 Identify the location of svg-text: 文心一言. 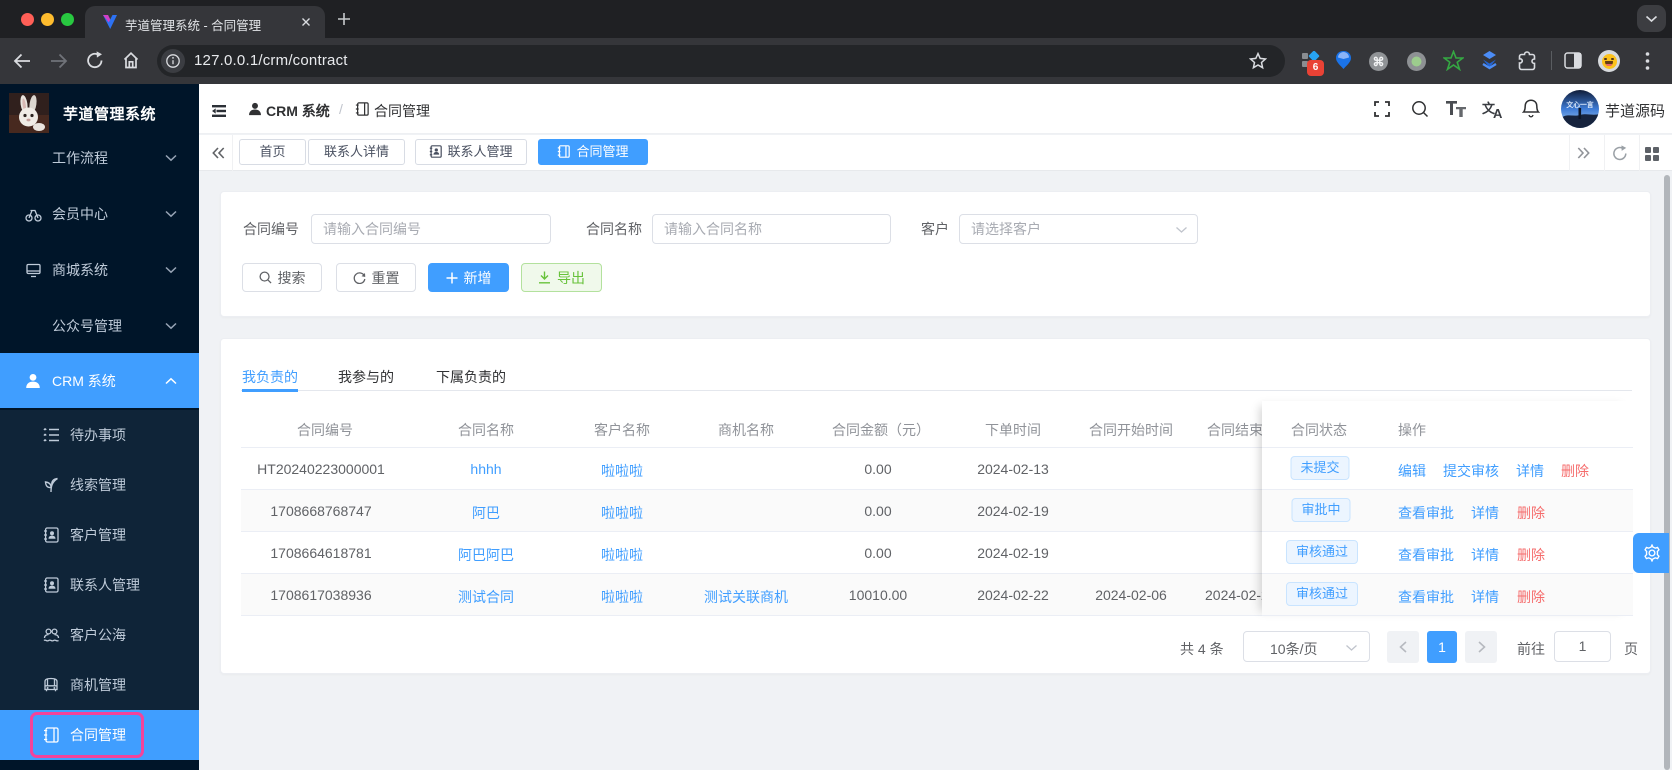
(1579, 104).